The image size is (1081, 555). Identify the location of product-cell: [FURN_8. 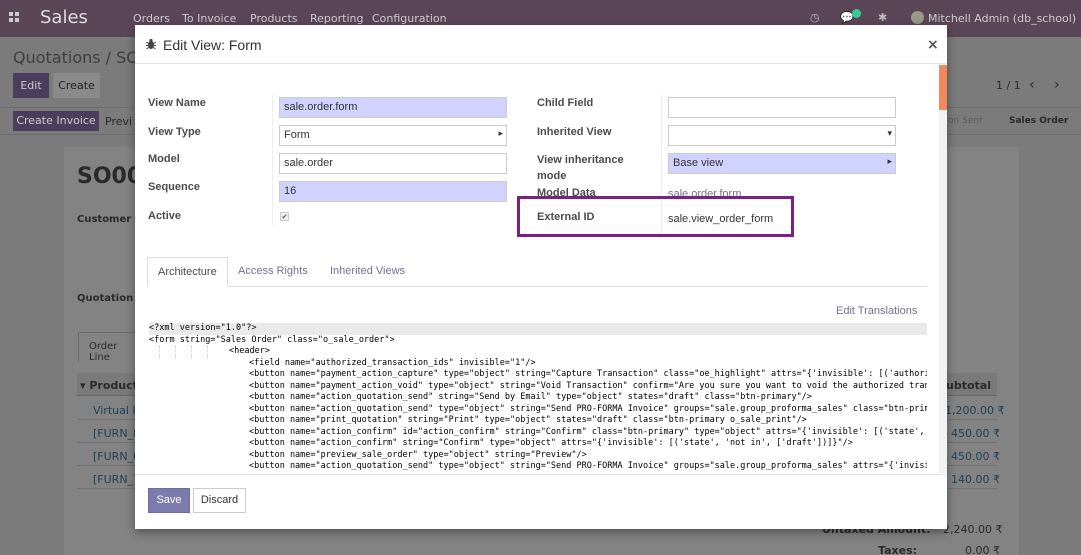
(116, 433).